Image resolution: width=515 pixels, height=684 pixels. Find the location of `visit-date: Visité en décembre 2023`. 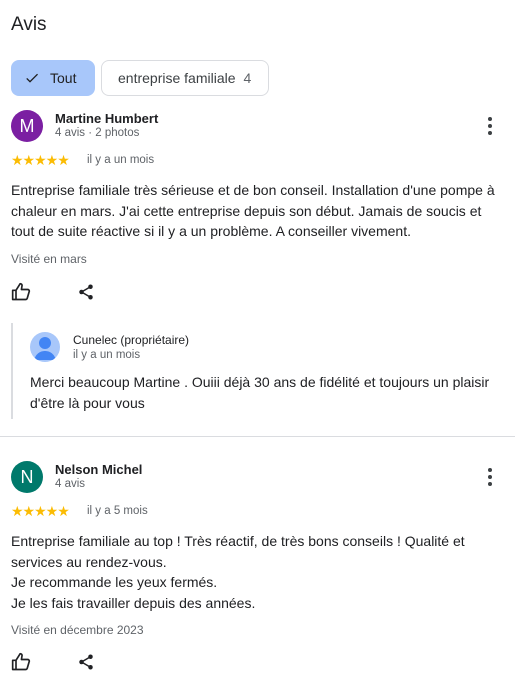

visit-date: Visité en décembre 2023 is located at coordinates (77, 630).